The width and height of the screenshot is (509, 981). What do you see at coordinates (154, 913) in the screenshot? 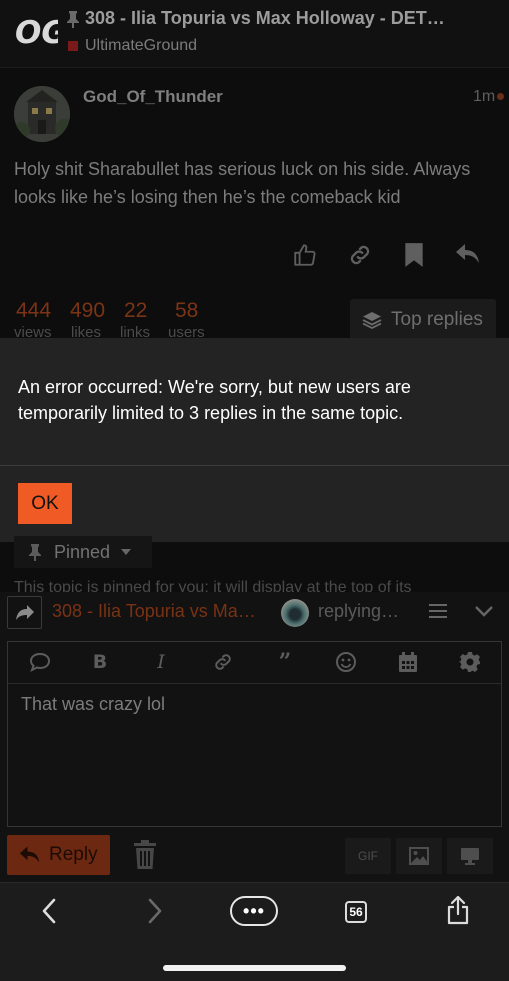
I see `forward-icon` at bounding box center [154, 913].